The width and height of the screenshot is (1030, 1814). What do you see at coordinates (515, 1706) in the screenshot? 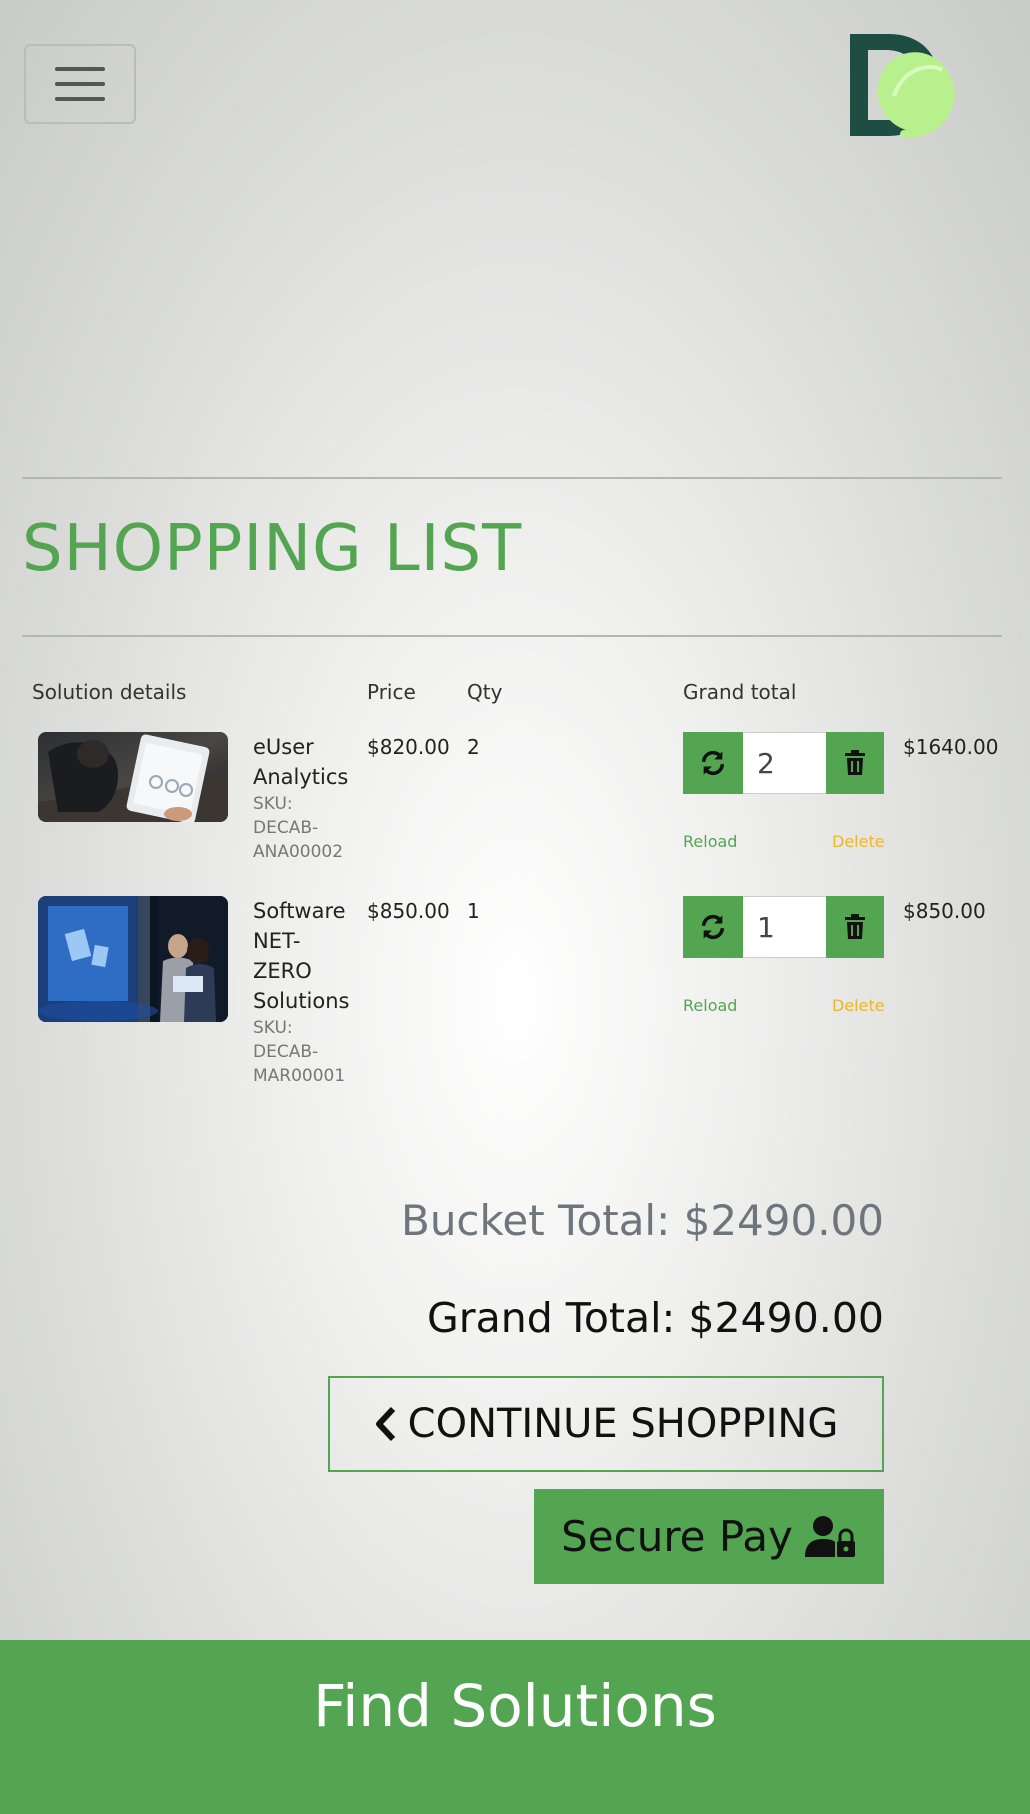
I see `find-solutions-label: Find Solutions` at bounding box center [515, 1706].